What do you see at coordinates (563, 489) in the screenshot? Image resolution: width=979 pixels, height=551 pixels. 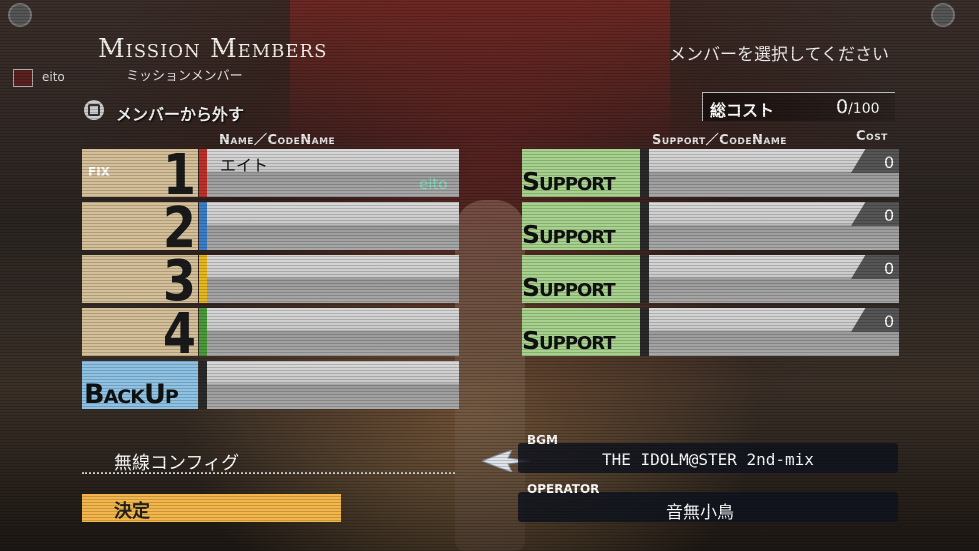 I see `operator-label: OPERATOR` at bounding box center [563, 489].